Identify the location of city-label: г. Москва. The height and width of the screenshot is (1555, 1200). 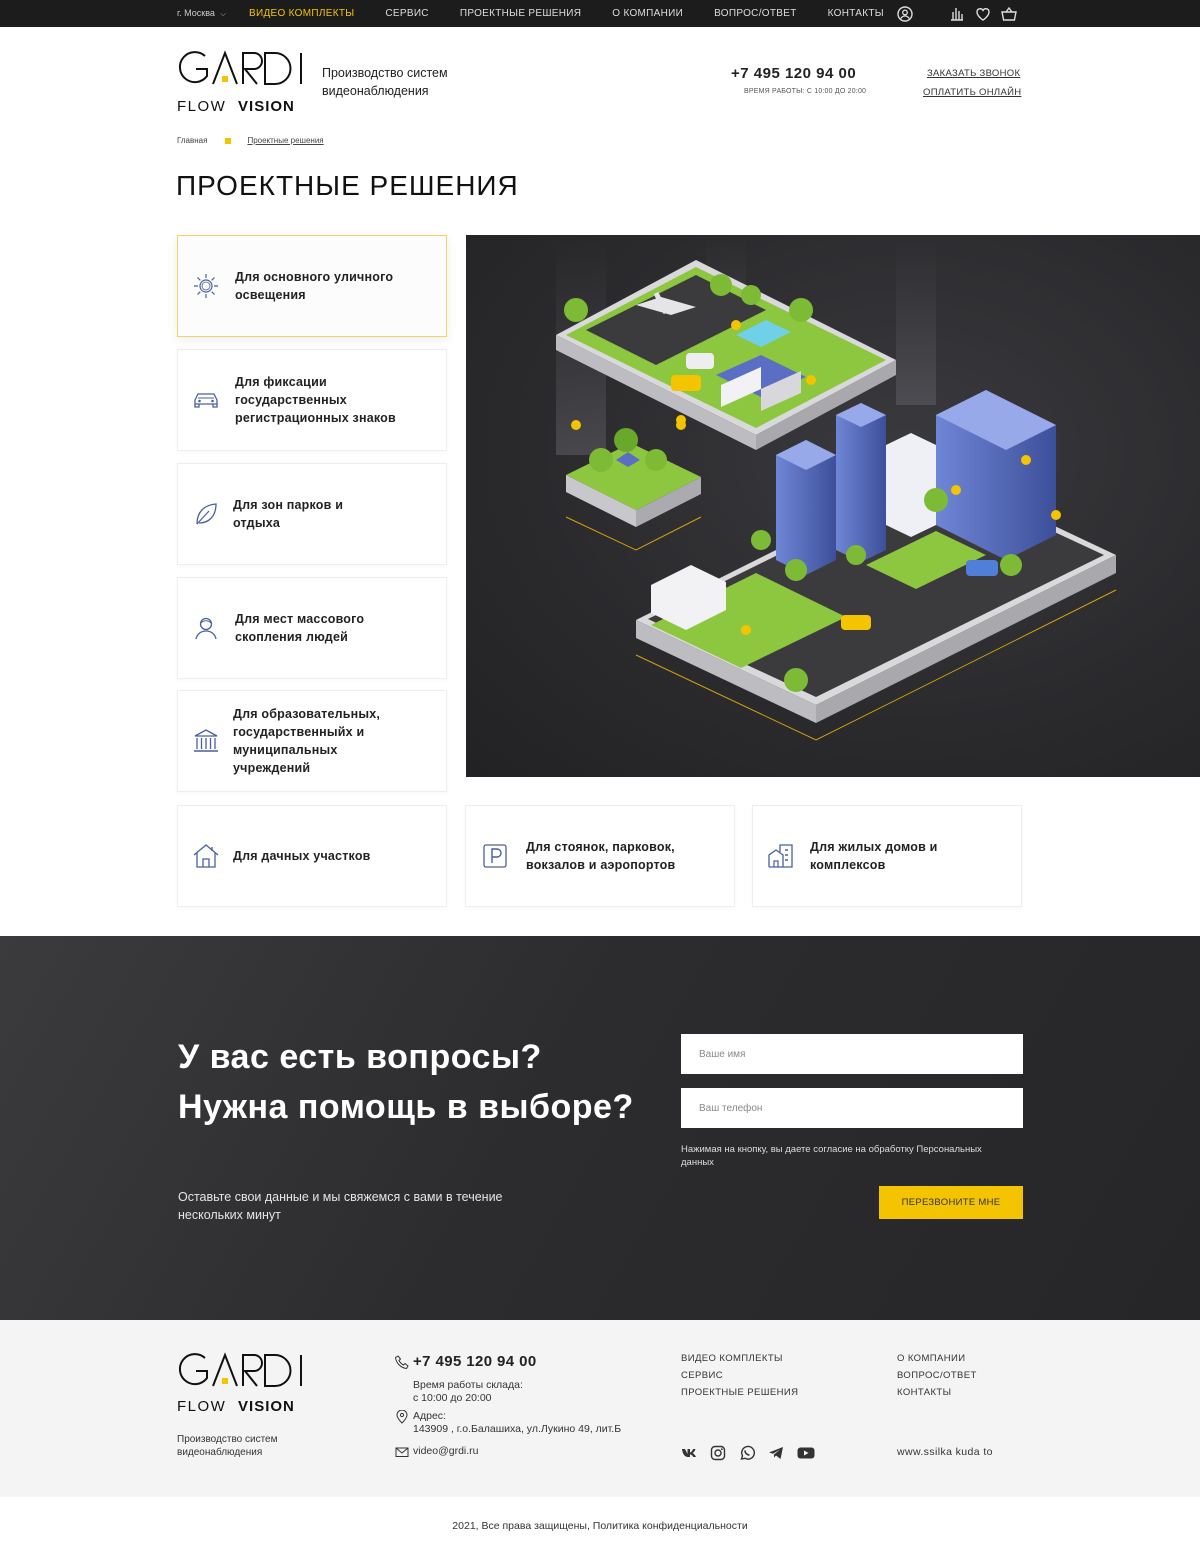
(196, 13).